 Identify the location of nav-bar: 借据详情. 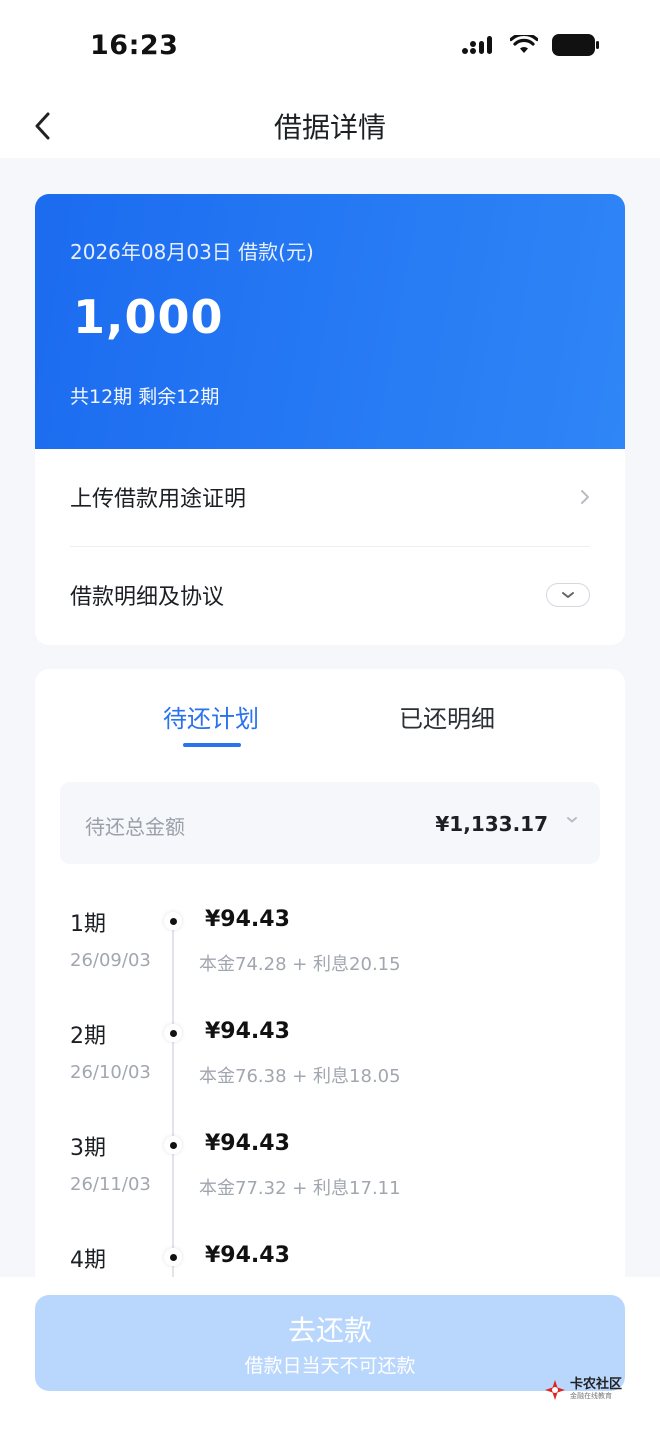
(330, 127).